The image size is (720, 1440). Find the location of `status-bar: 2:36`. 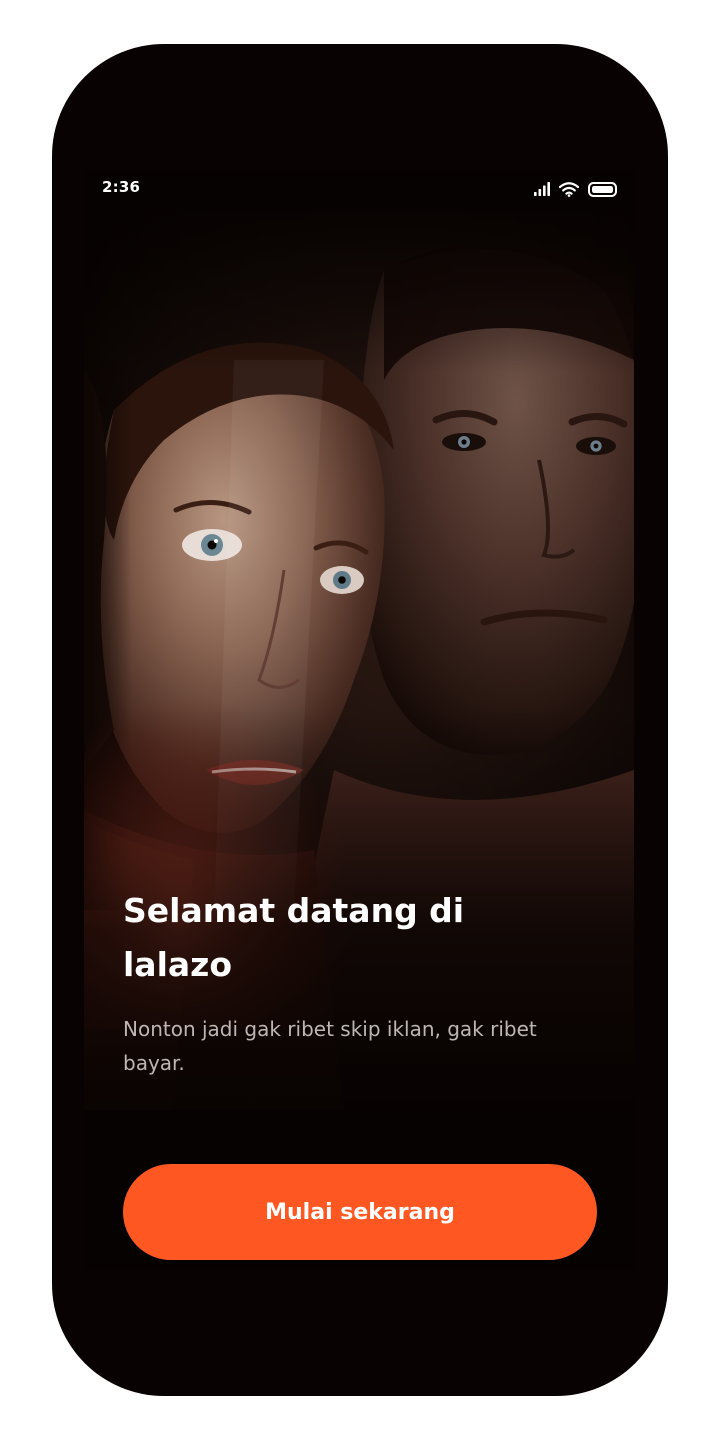

status-bar: 2:36 is located at coordinates (359, 190).